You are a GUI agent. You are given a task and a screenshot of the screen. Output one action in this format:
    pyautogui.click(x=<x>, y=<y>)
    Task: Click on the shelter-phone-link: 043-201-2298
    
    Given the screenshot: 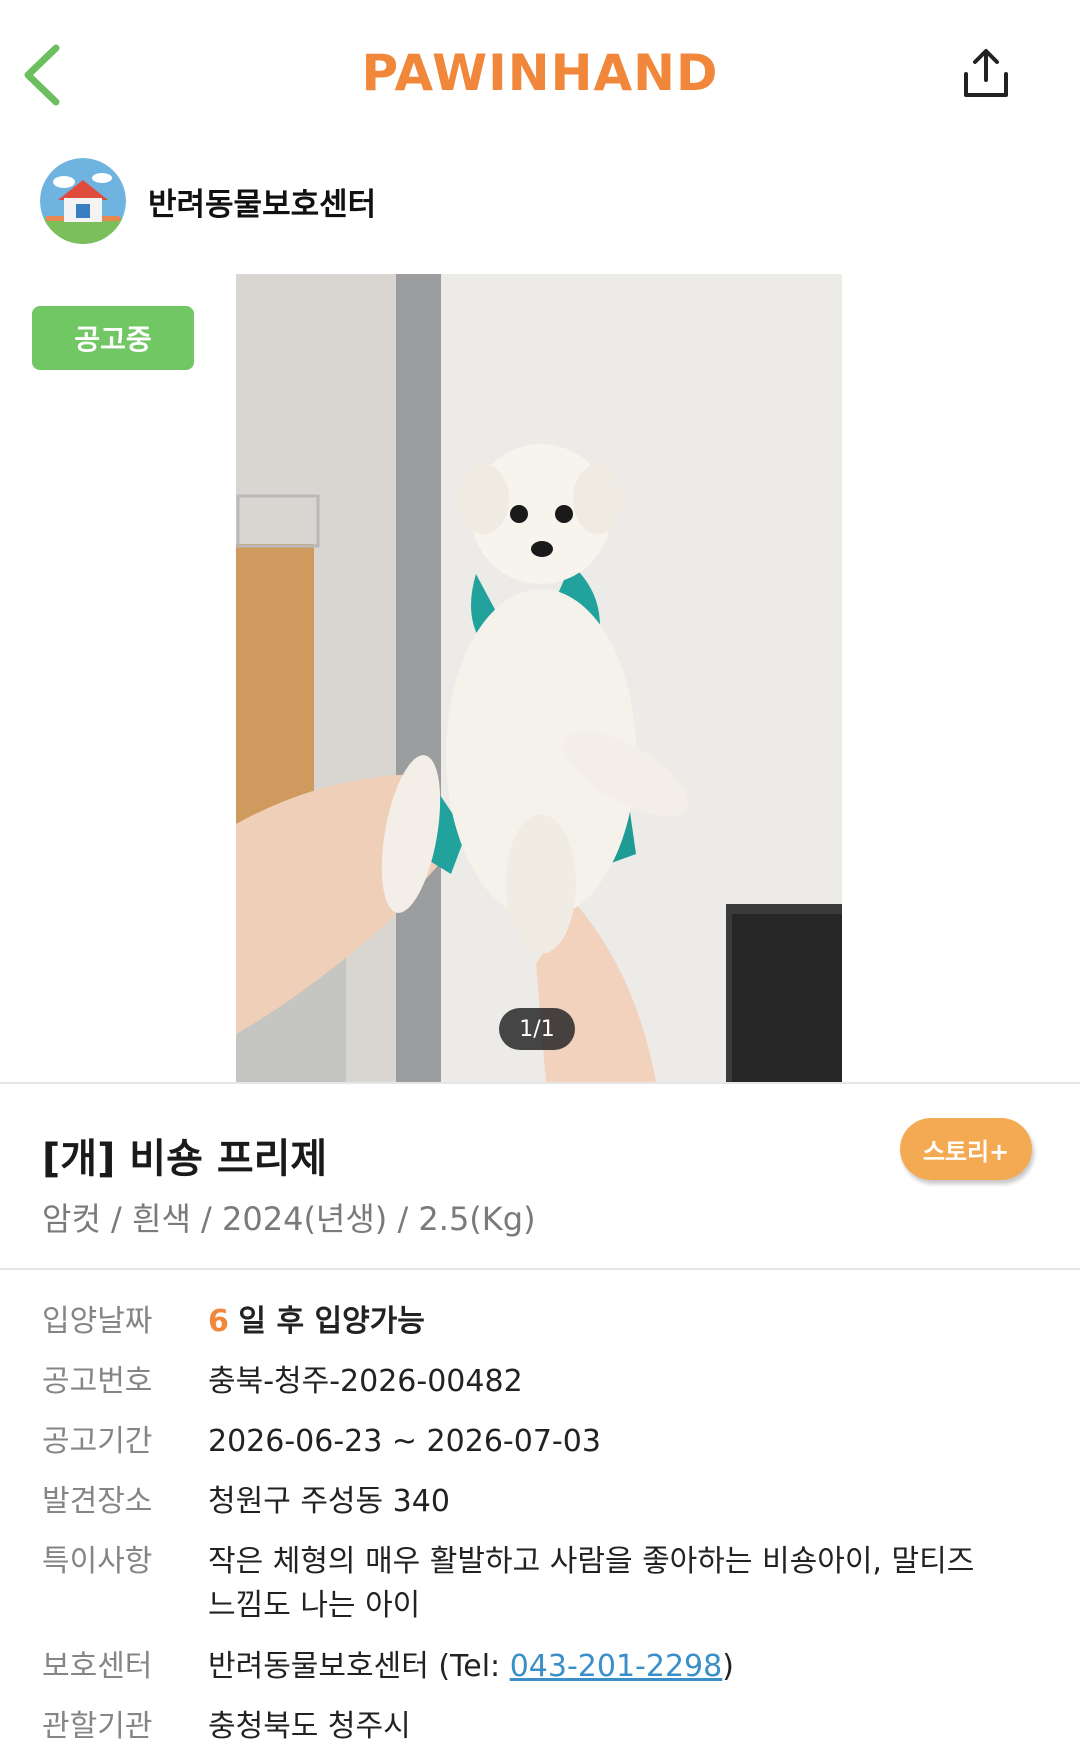 What is the action you would take?
    pyautogui.click(x=616, y=1666)
    